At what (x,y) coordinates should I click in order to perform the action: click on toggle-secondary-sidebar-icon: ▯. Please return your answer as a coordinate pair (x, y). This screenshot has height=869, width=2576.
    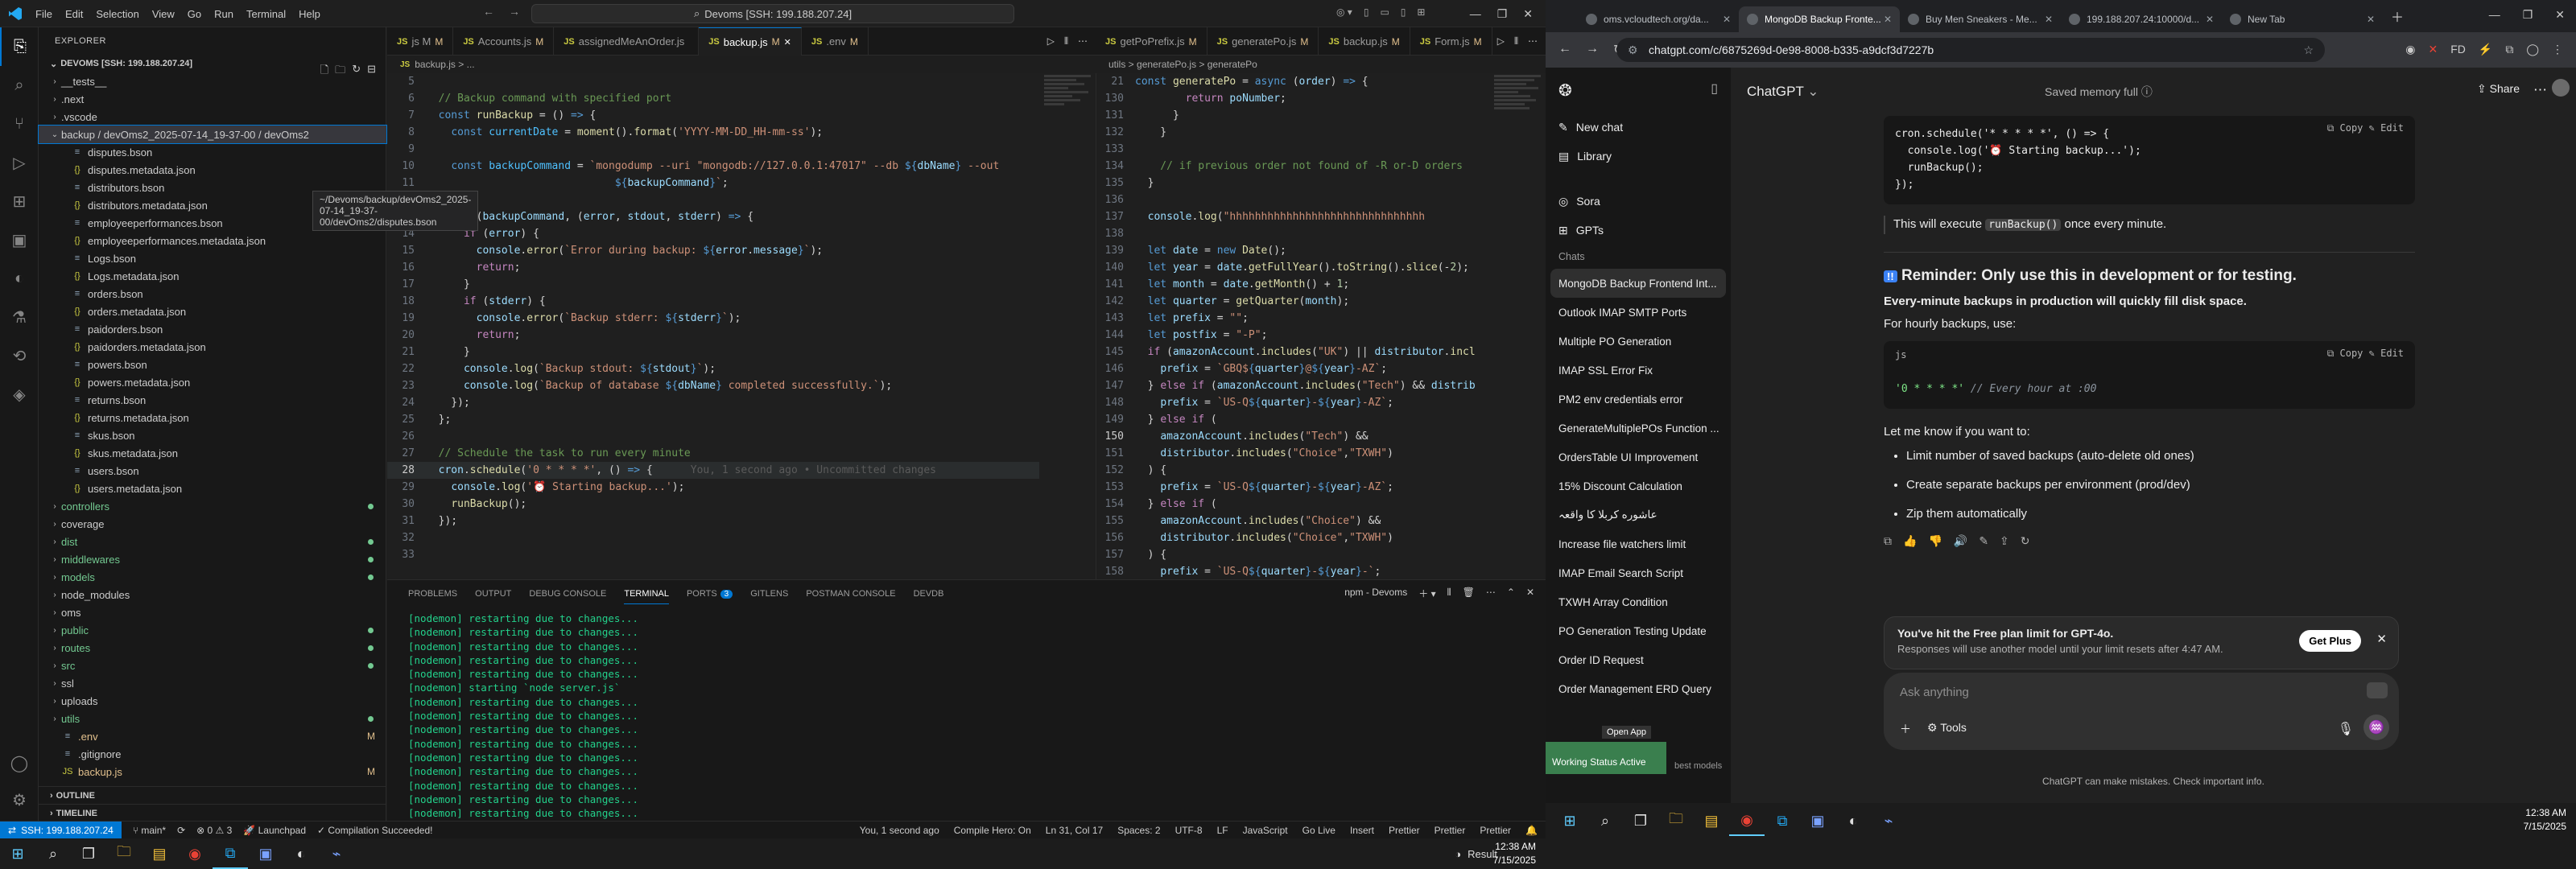
    Looking at the image, I should click on (1403, 12).